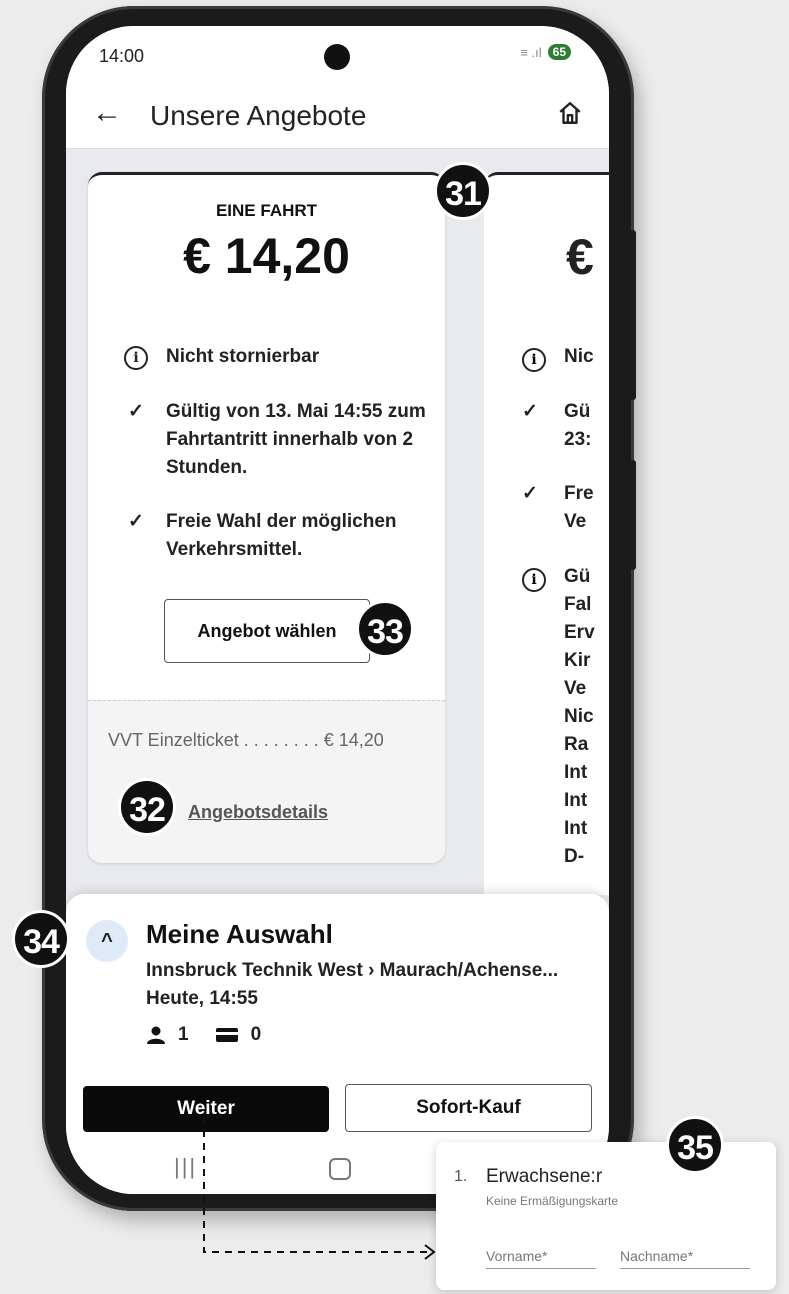 This screenshot has height=1294, width=789. Describe the element at coordinates (695, 1145) in the screenshot. I see `annotation-badge-35: 35` at that location.